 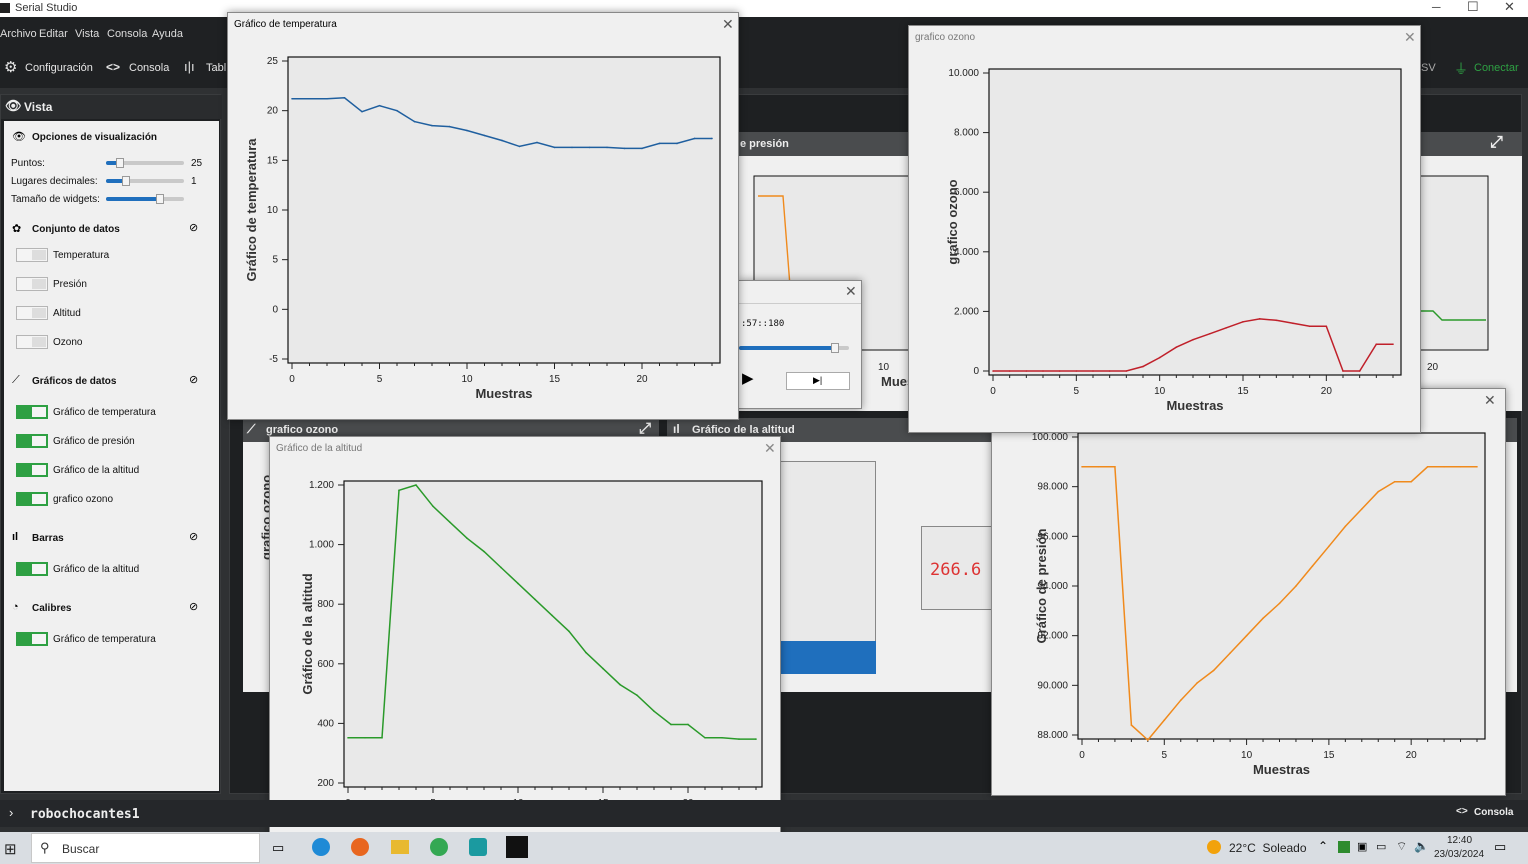 I want to click on expand-ozone-icon: ⤢, so click(x=645, y=428).